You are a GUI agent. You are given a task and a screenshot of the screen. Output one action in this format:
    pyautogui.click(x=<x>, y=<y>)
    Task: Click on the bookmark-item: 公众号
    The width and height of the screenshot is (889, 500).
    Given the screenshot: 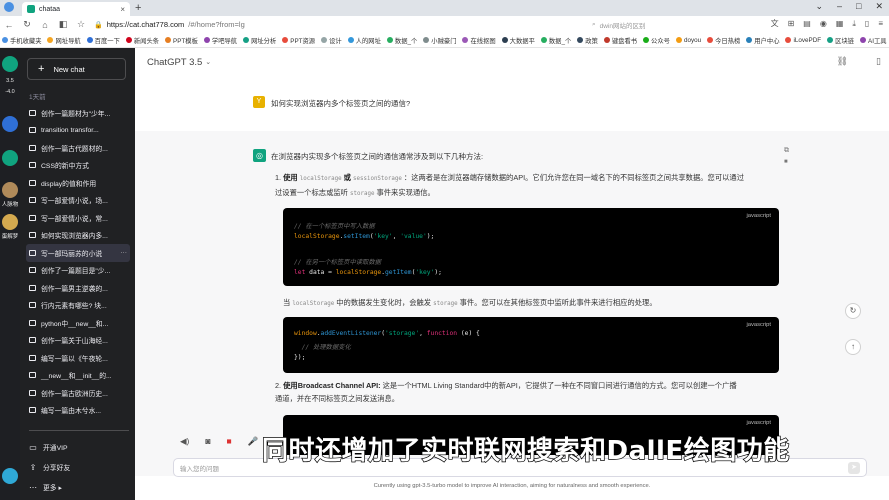 What is the action you would take?
    pyautogui.click(x=656, y=40)
    